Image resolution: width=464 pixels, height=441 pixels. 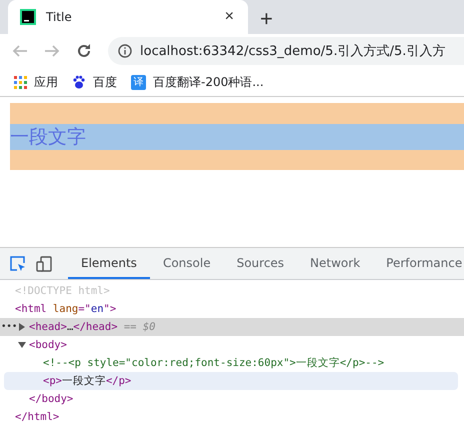 I want to click on markup-line: <!--<p style="color:red;font-size:60px">一段文字</p>-->, so click(x=213, y=363).